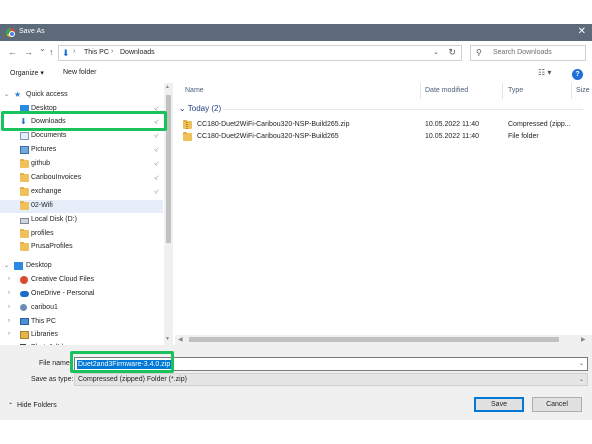  Describe the element at coordinates (81, 178) in the screenshot. I see `sidebar-item-caribouinvoices: CaribouInvoices ⊥` at that location.